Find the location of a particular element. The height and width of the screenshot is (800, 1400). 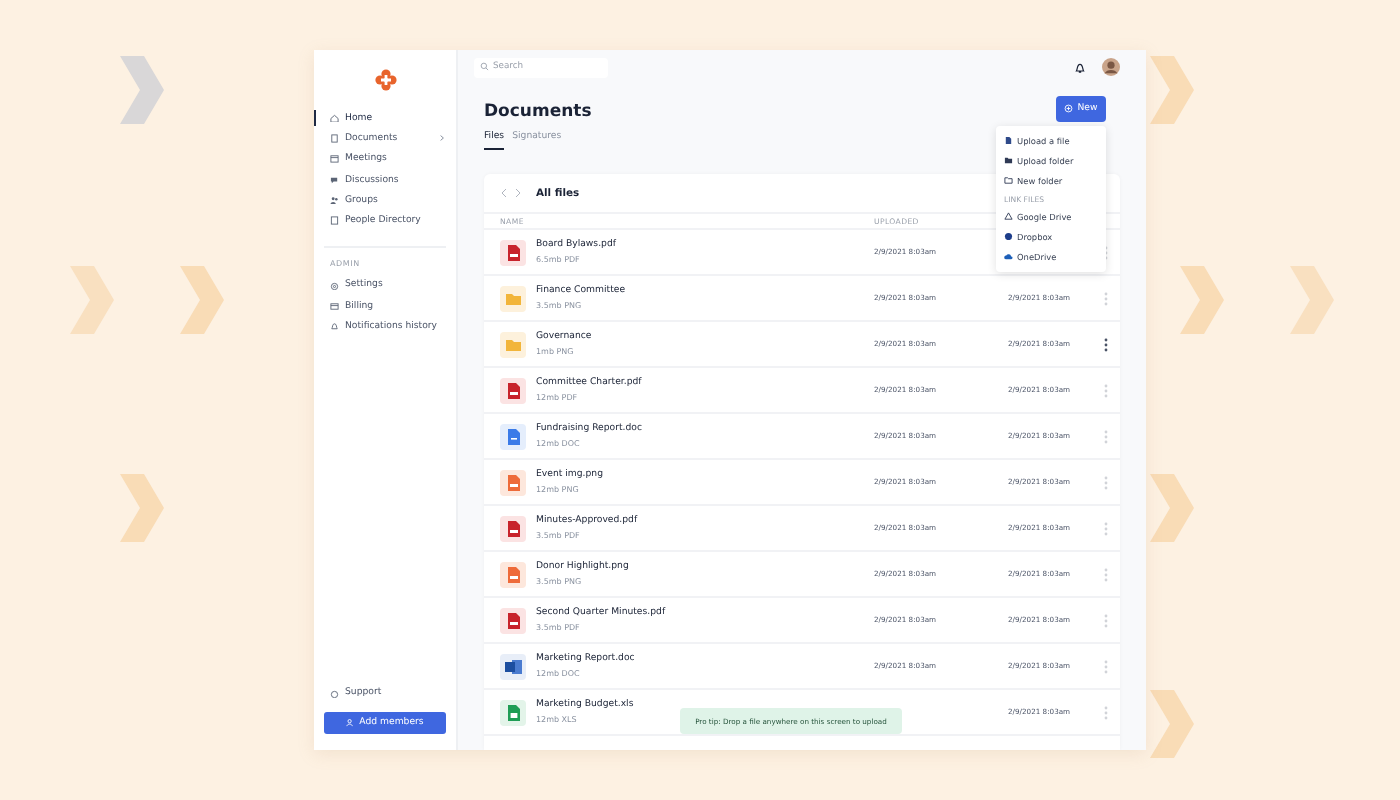

forward-icon is located at coordinates (518, 193).